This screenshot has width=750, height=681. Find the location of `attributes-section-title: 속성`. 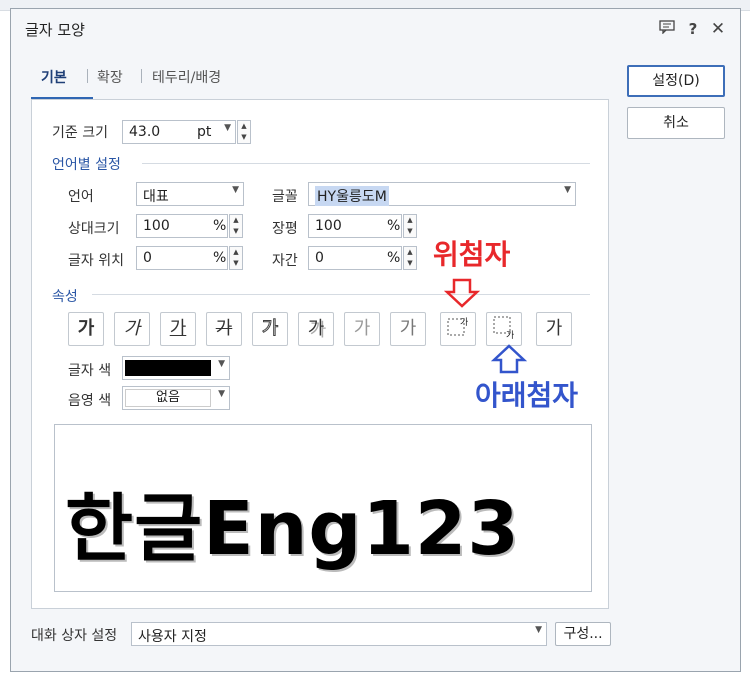

attributes-section-title: 속성 is located at coordinates (65, 297).